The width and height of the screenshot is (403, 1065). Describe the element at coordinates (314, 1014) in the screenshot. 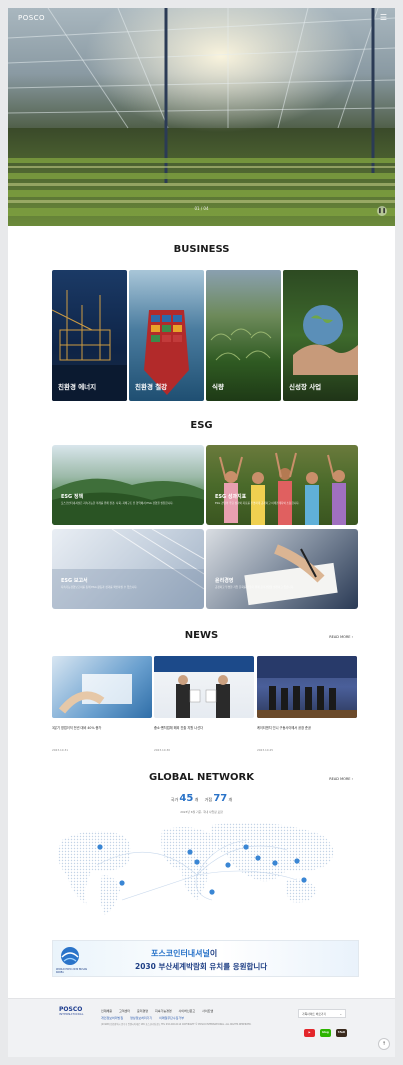

I see `family-site-label: 가족사이트 바로가기` at that location.